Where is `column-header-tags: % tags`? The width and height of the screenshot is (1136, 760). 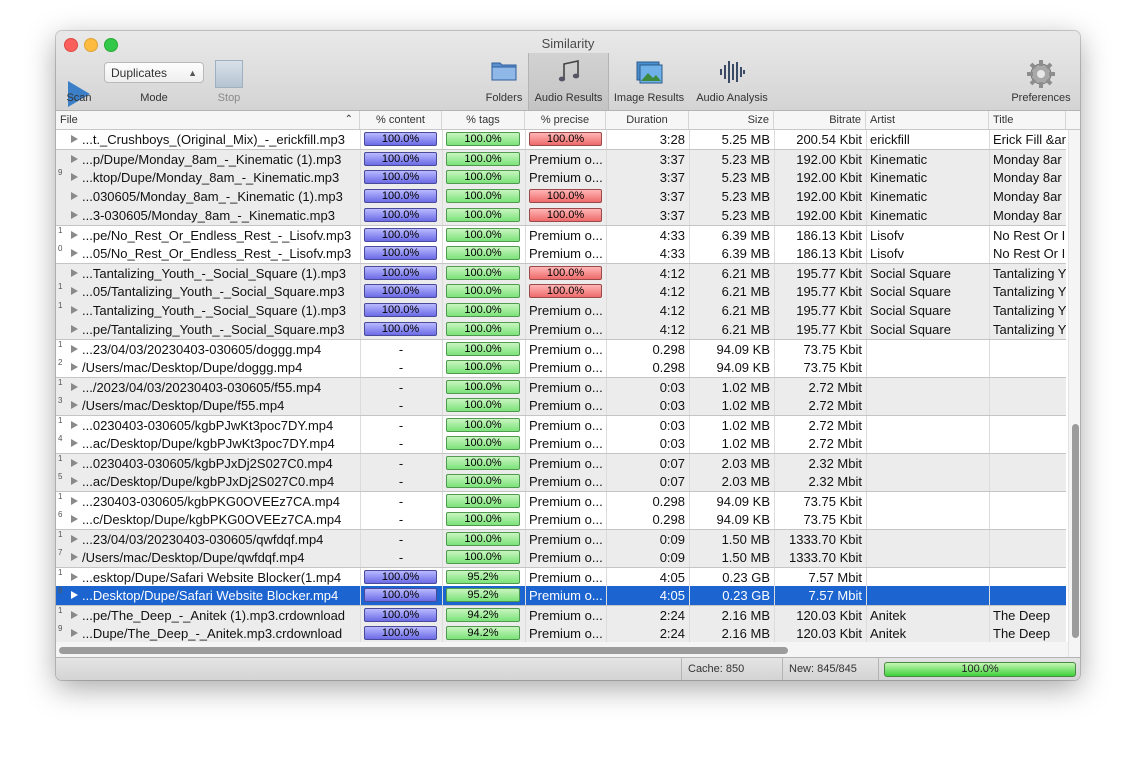 column-header-tags: % tags is located at coordinates (483, 120).